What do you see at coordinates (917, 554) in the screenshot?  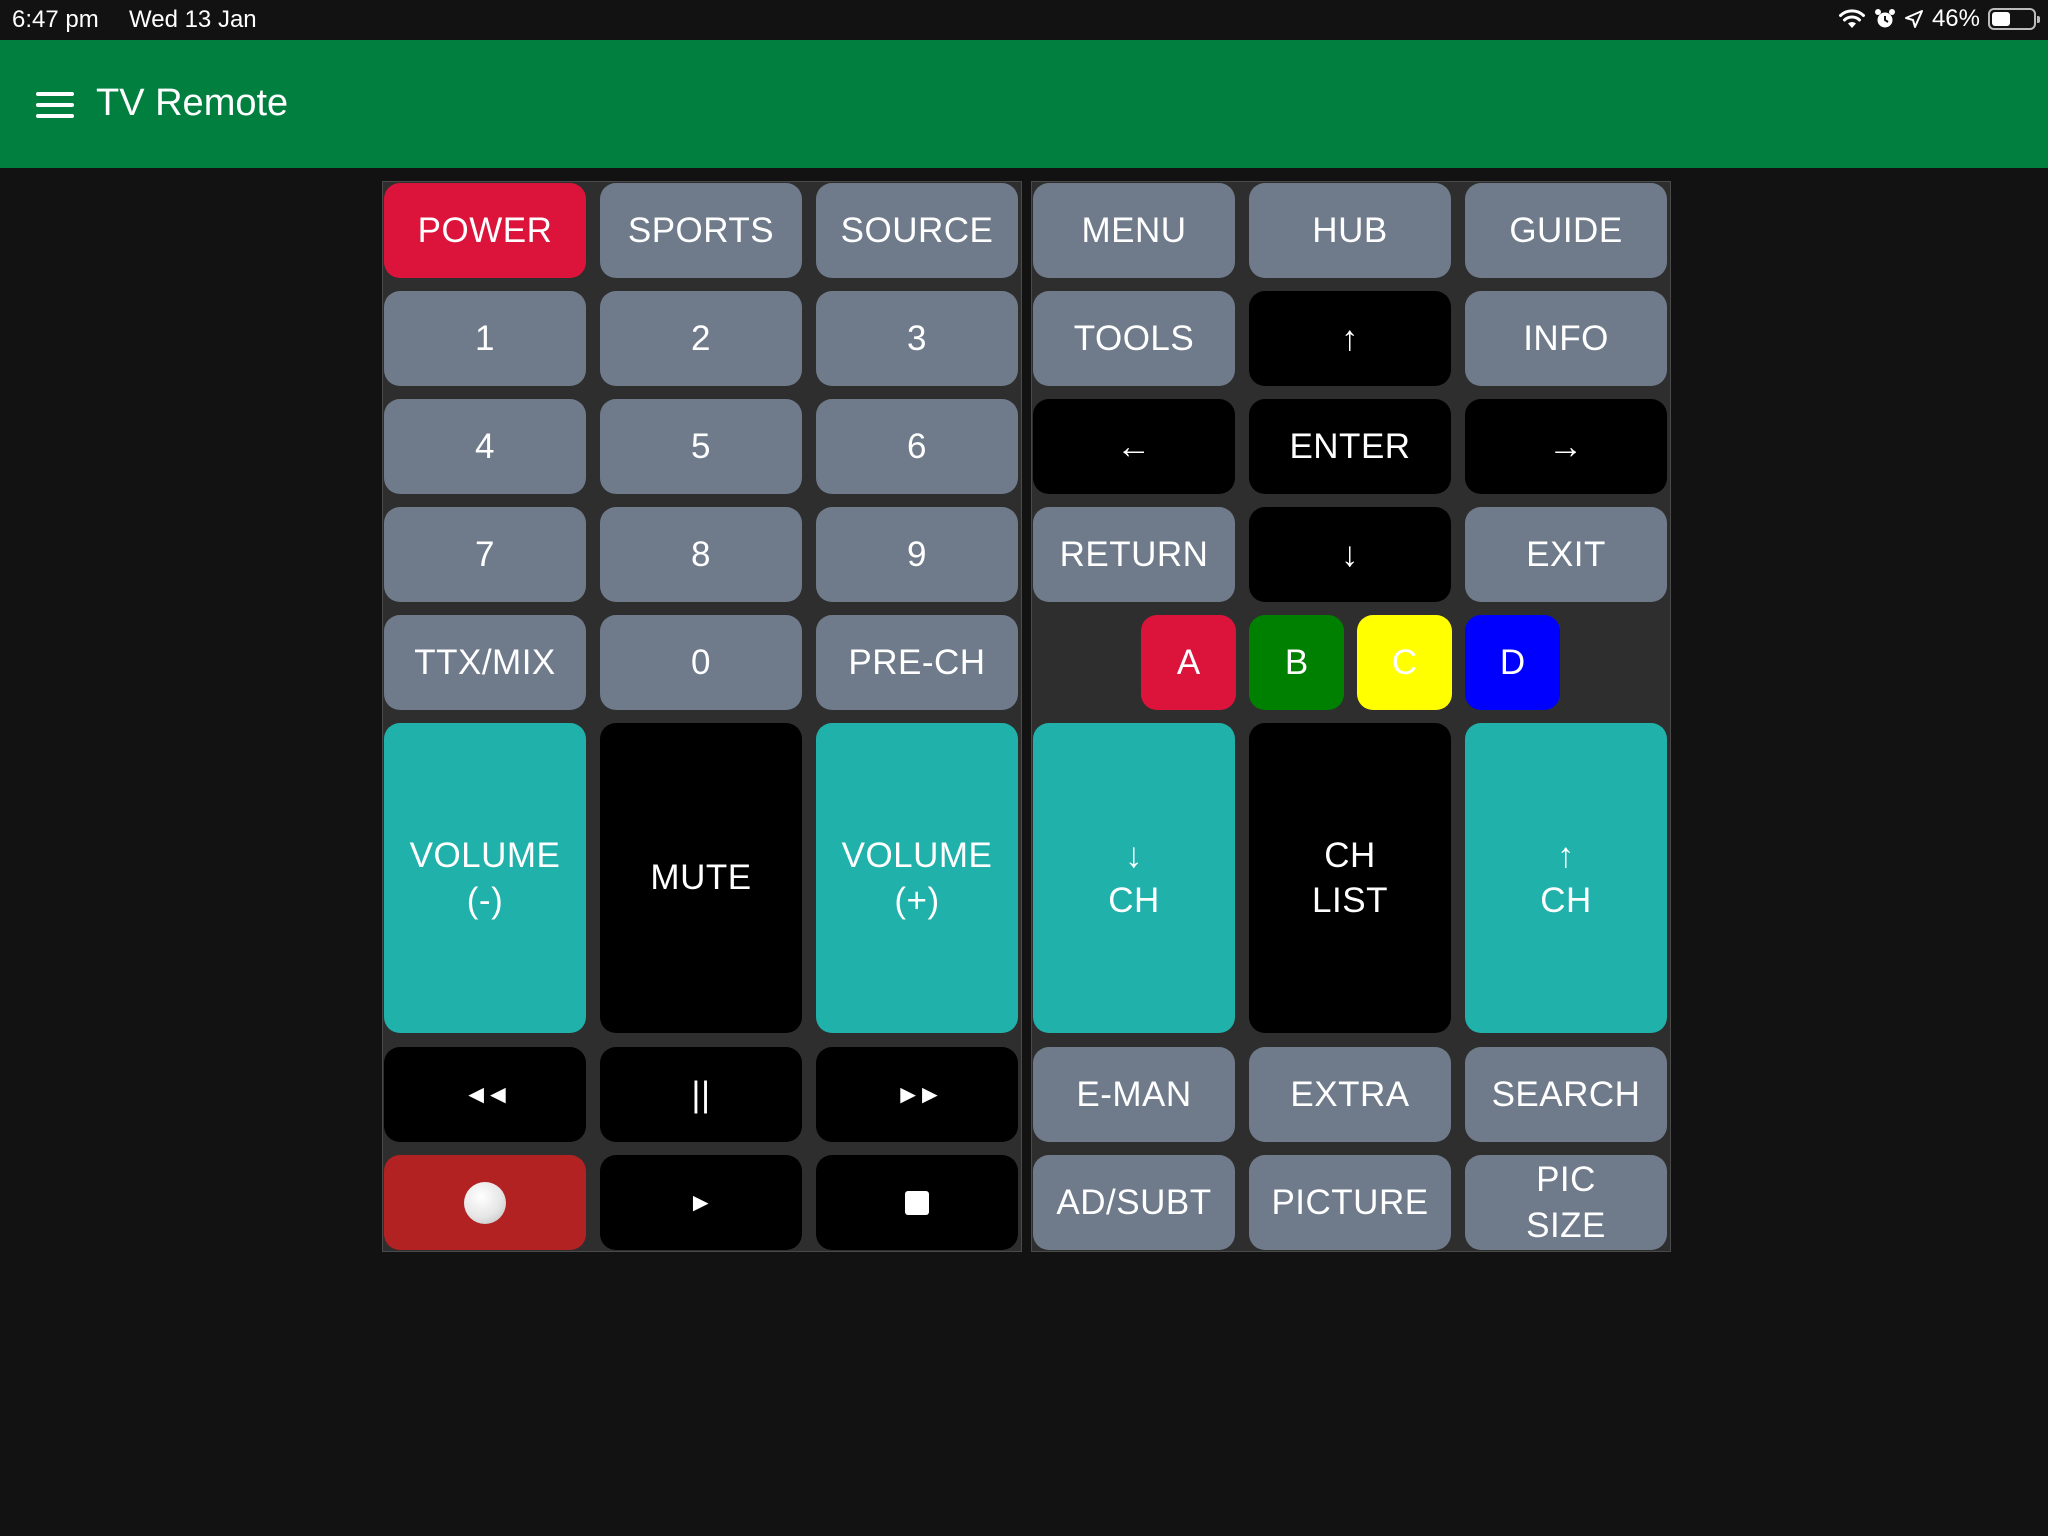 I see `number-9-button: 9` at bounding box center [917, 554].